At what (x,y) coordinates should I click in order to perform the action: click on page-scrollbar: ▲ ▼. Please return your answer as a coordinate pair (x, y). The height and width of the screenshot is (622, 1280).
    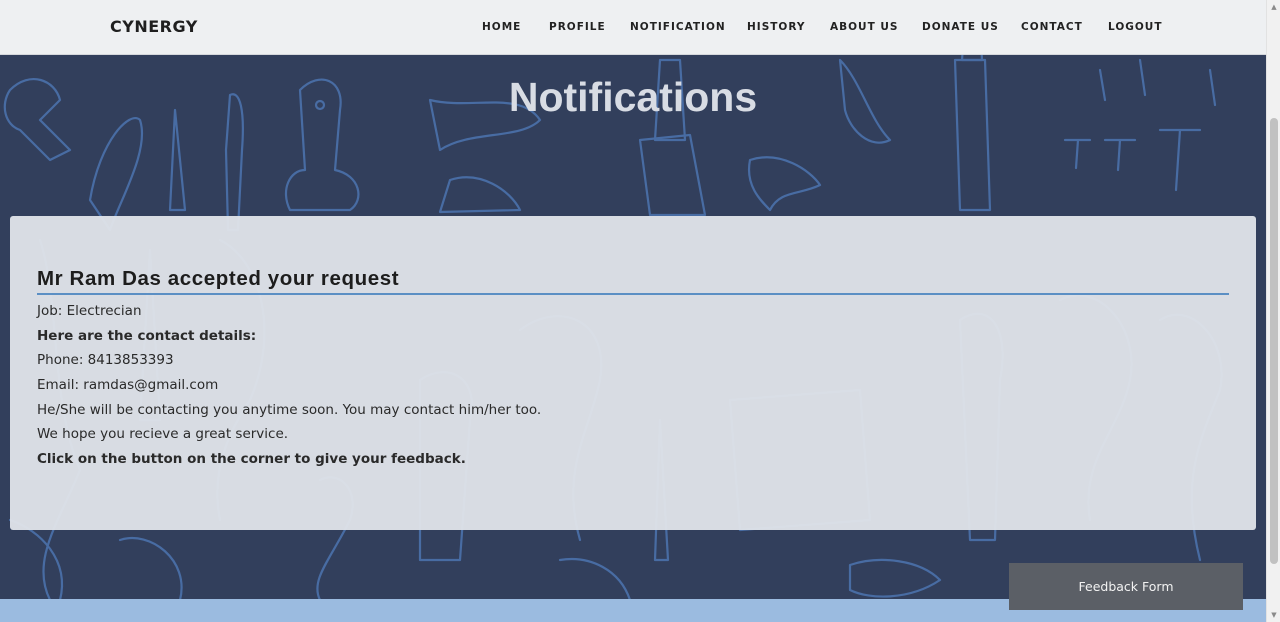
    Looking at the image, I should click on (1273, 311).